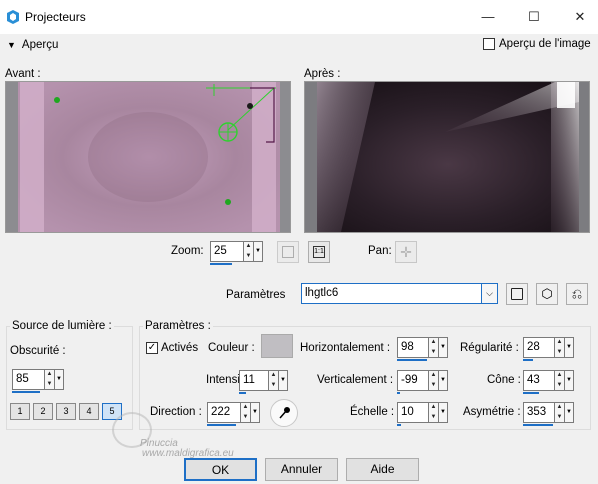  I want to click on asymmetry-input: 353, so click(539, 412).